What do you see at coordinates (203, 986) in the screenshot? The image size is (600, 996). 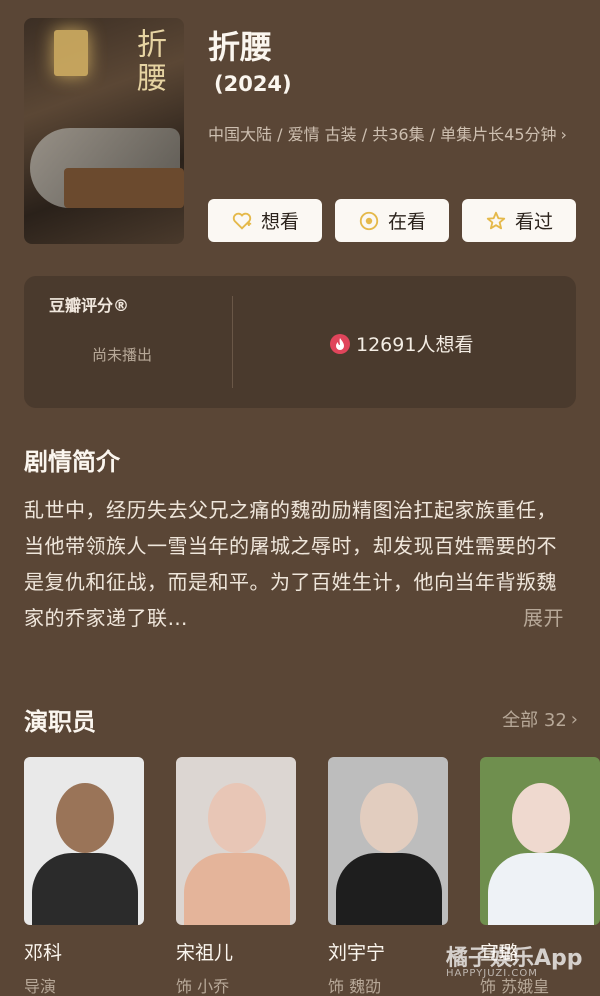 I see `cast-role: 饰 小乔` at bounding box center [203, 986].